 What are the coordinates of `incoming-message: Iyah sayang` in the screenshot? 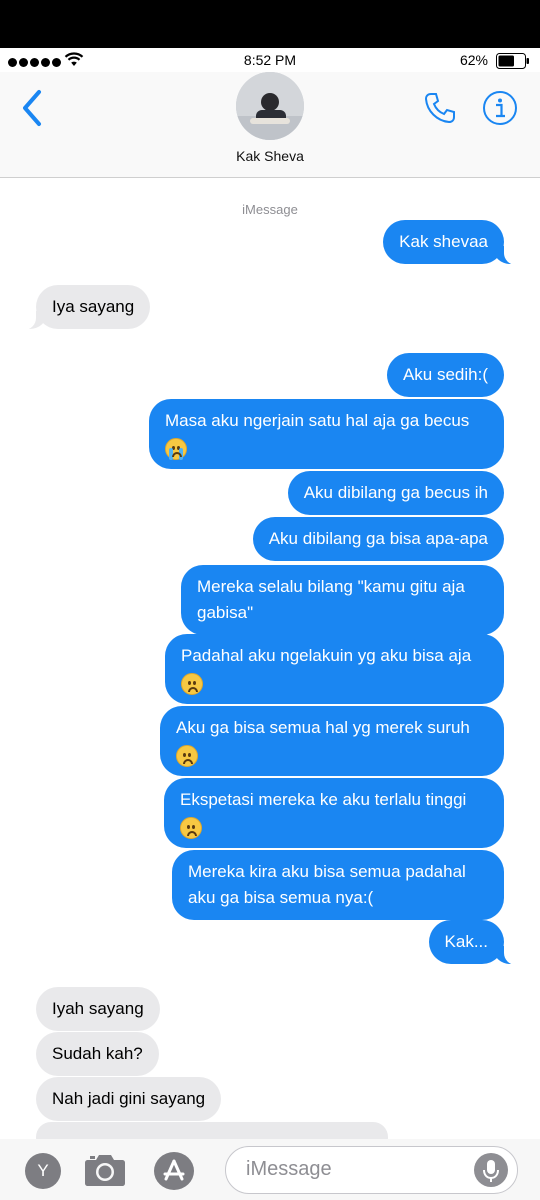 It's located at (98, 1009).